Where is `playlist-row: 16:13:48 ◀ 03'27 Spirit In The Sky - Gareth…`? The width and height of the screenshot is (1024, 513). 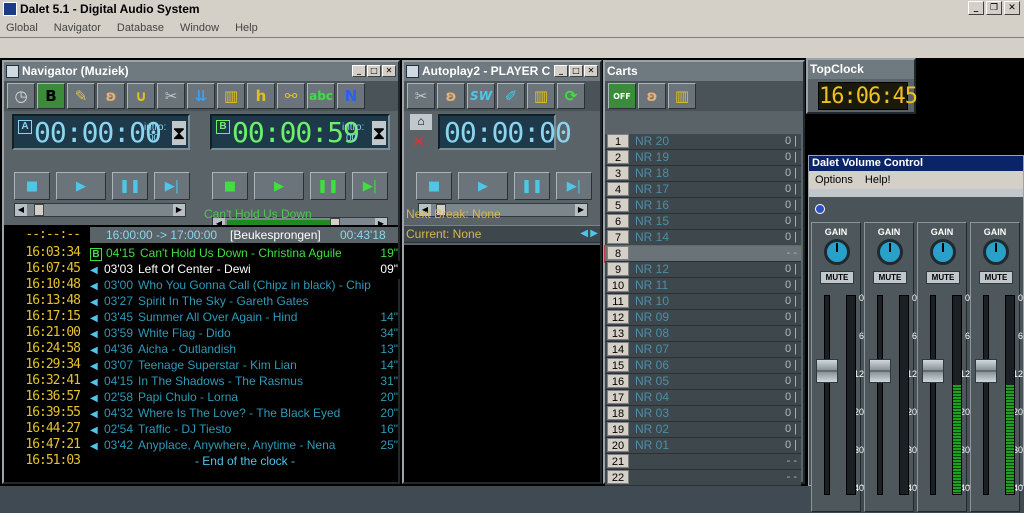 playlist-row: 16:13:48 ◀ 03'27 Spirit In The Sky - Gareth… is located at coordinates (201, 301).